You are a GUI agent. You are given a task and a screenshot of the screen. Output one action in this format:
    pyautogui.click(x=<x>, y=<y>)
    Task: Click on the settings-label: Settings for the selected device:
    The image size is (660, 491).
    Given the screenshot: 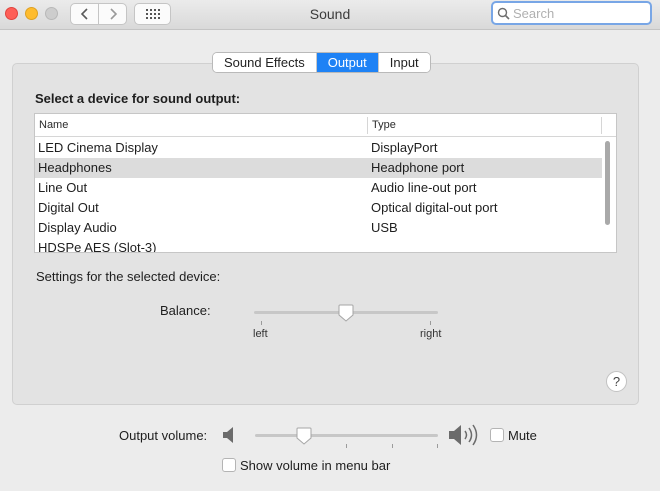 What is the action you would take?
    pyautogui.click(x=128, y=276)
    